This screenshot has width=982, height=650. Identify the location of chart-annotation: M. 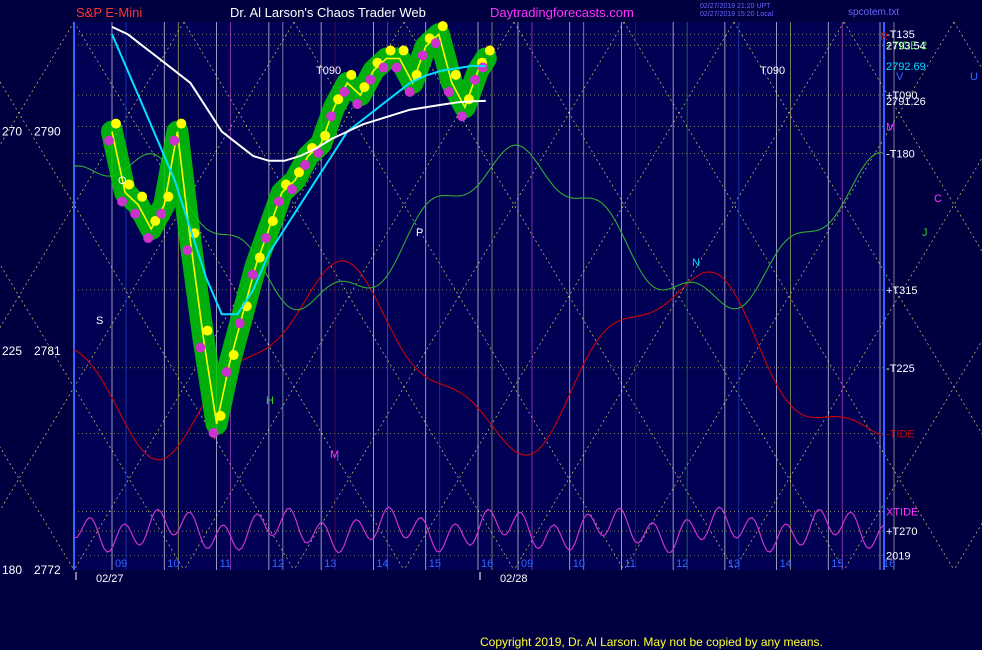
(334, 455).